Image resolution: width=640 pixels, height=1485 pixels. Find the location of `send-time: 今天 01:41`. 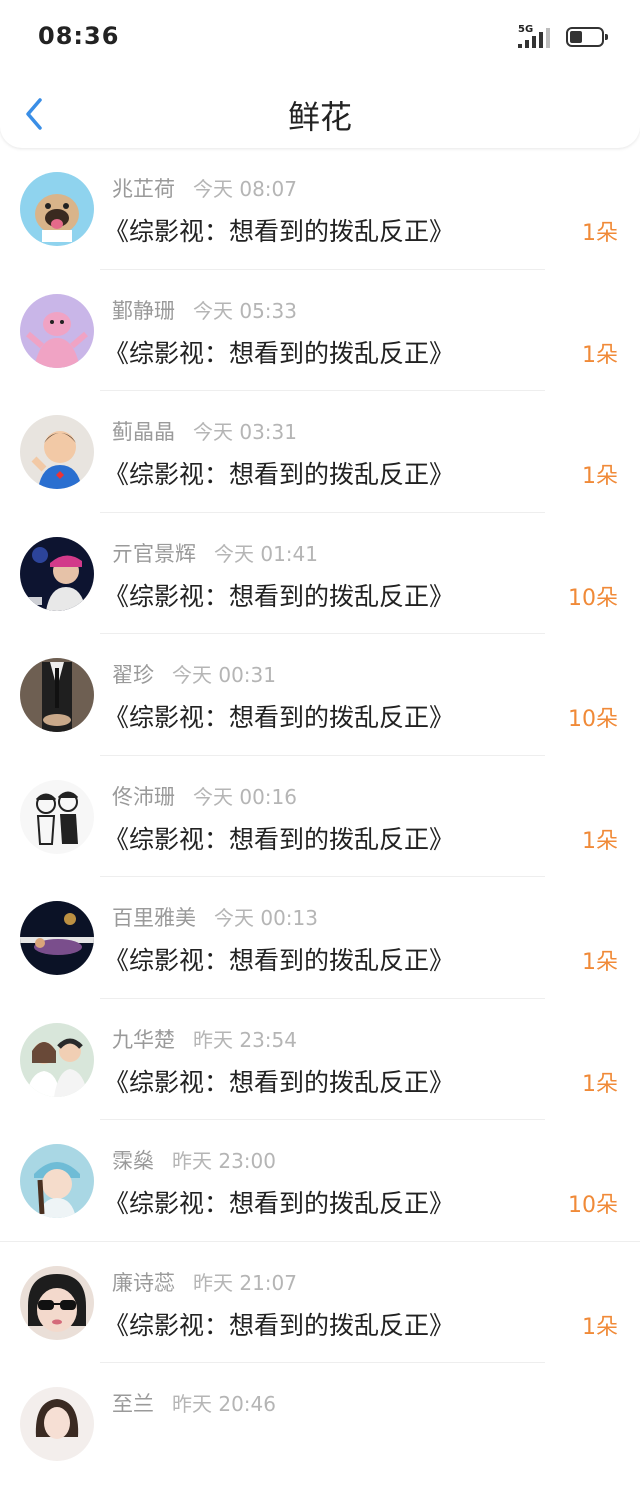

send-time: 今天 01:41 is located at coordinates (266, 553).